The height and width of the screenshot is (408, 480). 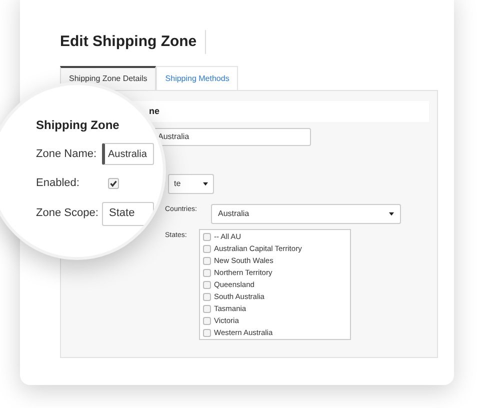 What do you see at coordinates (67, 154) in the screenshot?
I see `field-label: Zone Name:` at bounding box center [67, 154].